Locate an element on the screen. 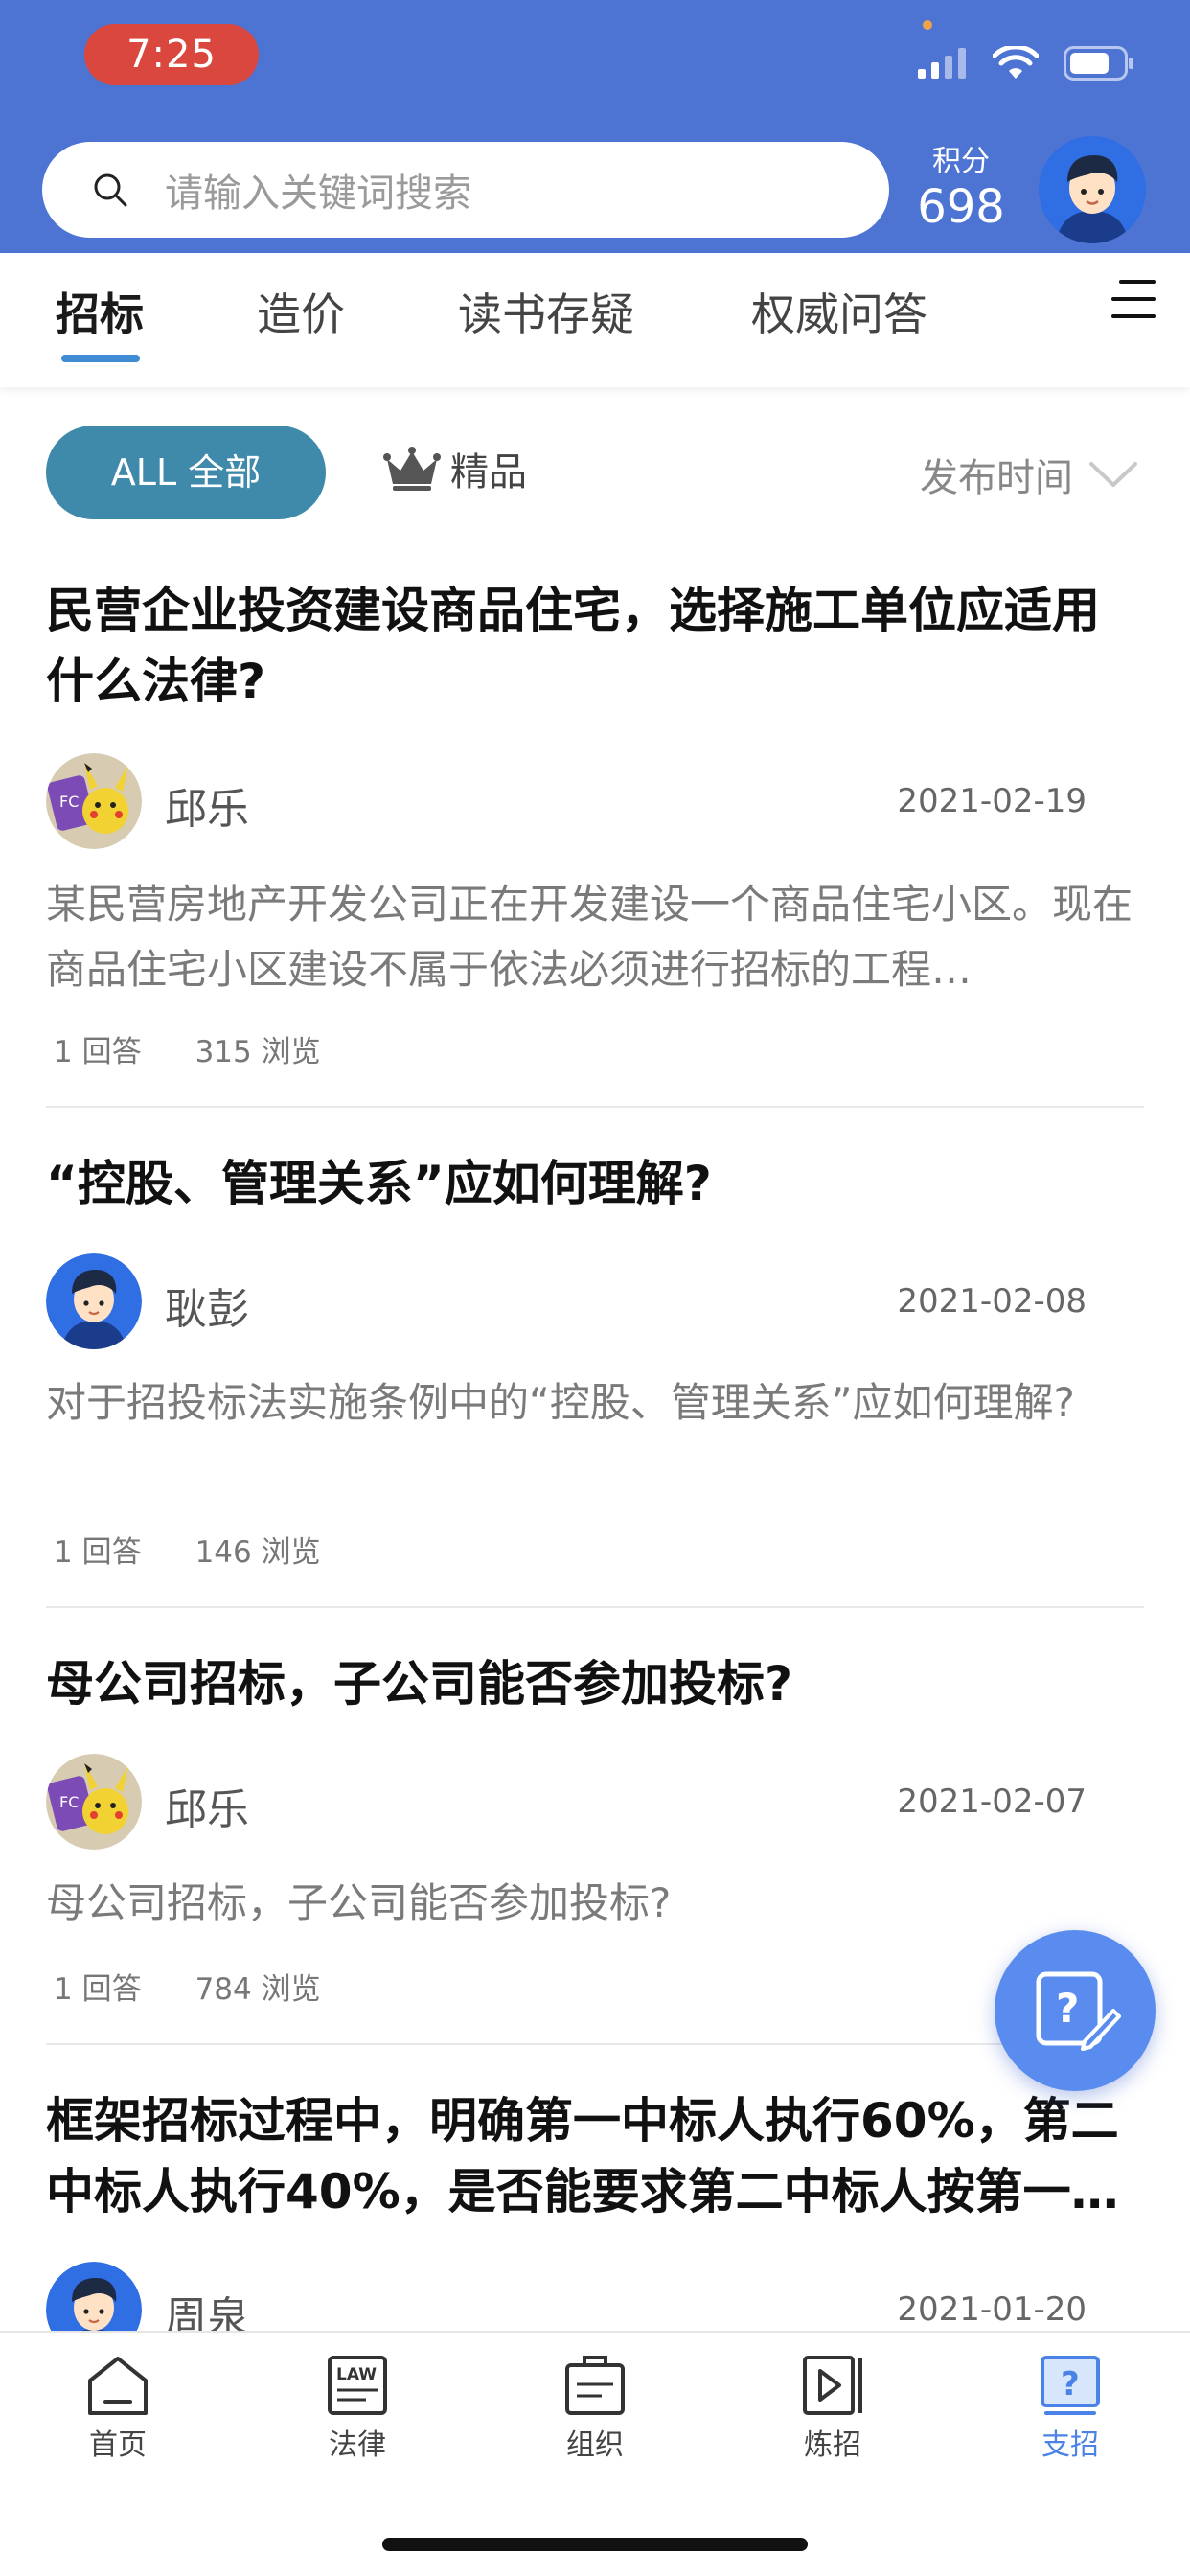  author-name: 耿彭 is located at coordinates (207, 1305).